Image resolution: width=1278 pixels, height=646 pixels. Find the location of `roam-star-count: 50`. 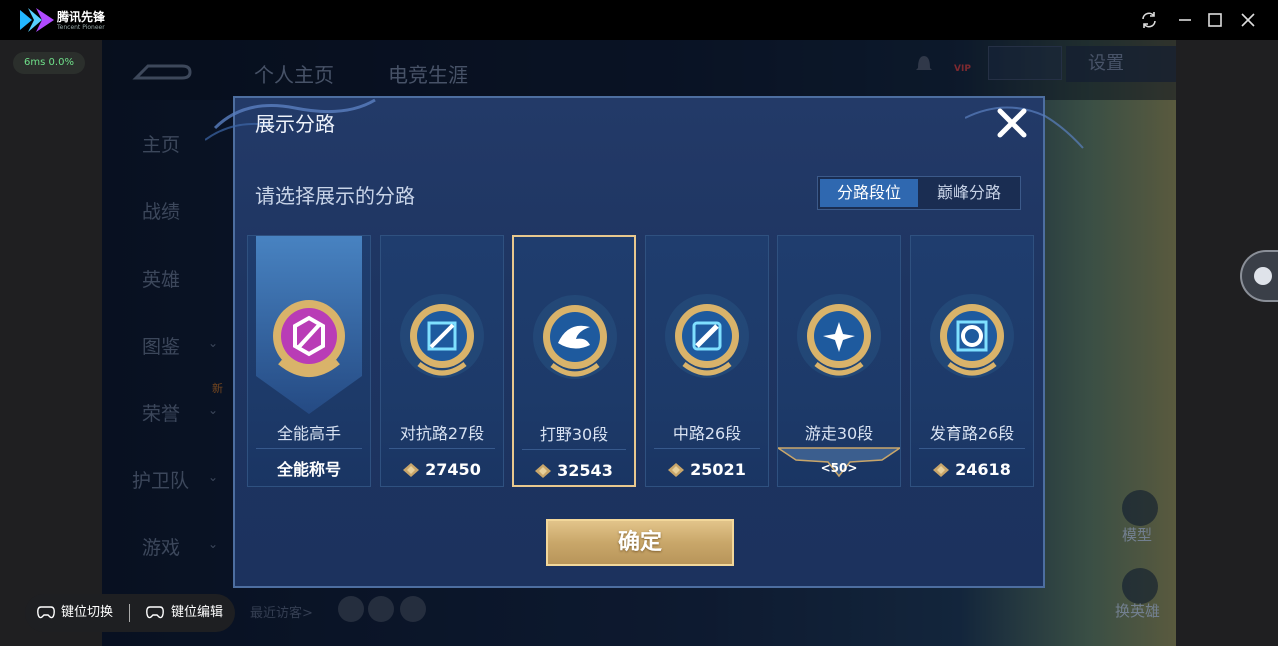

roam-star-count: 50 is located at coordinates (839, 468).